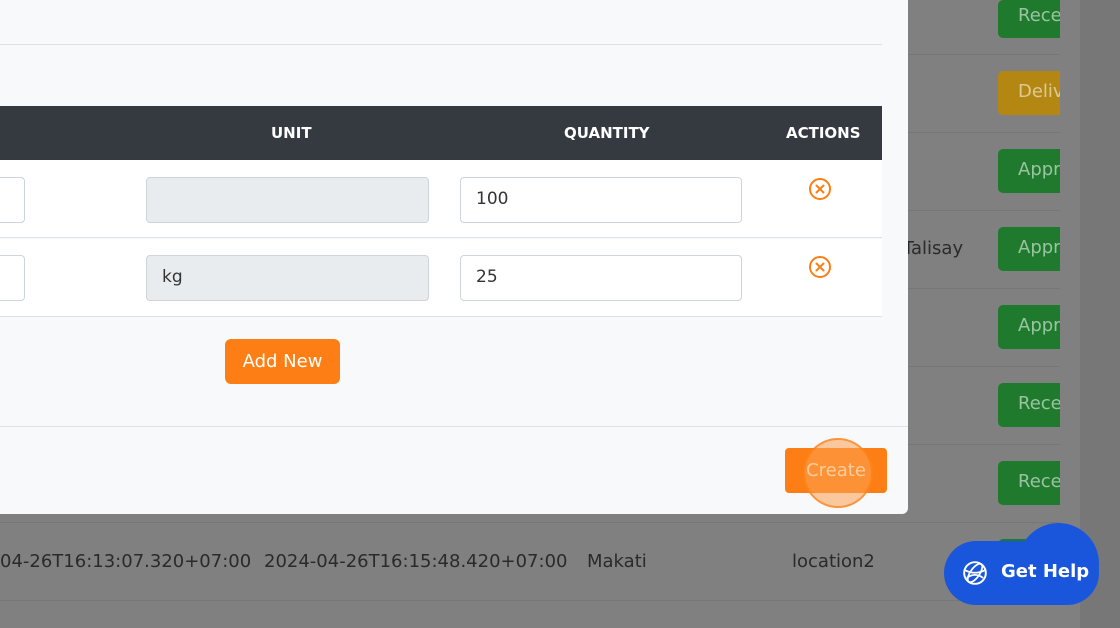  What do you see at coordinates (441, 278) in the screenshot?
I see `table-row: kg 25` at bounding box center [441, 278].